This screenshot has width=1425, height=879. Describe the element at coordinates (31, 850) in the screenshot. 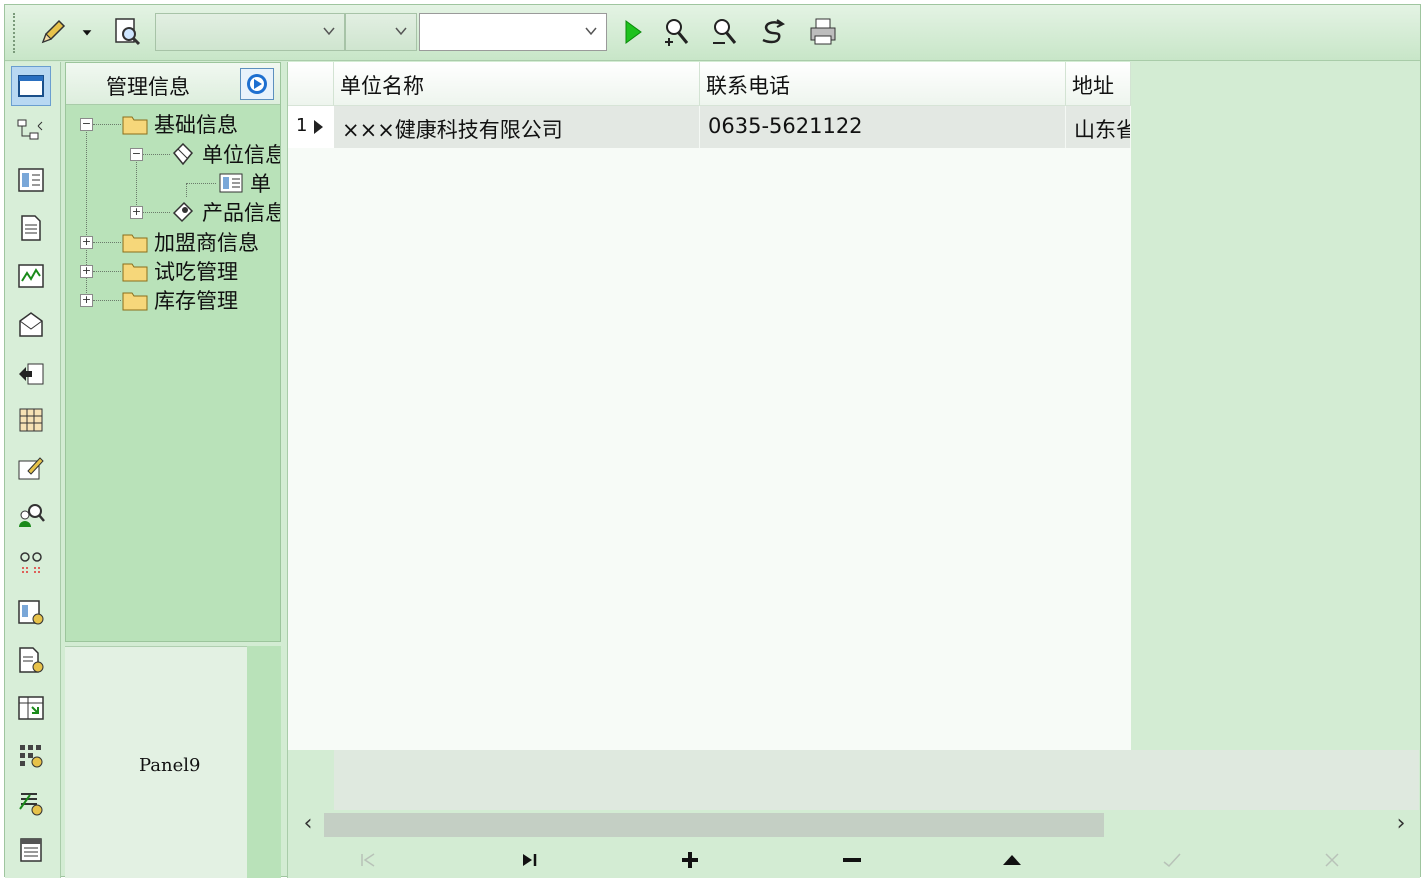

I see `list-icon` at that location.